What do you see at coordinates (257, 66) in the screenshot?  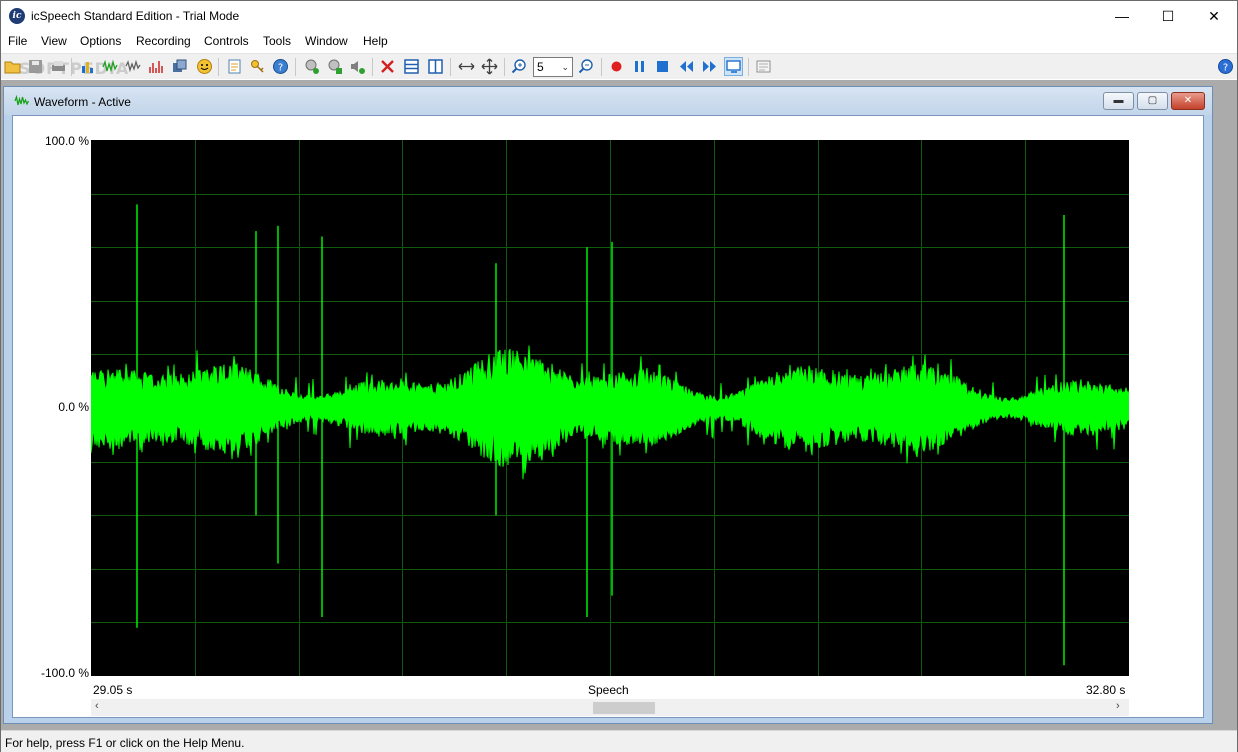 I see `key-icon` at bounding box center [257, 66].